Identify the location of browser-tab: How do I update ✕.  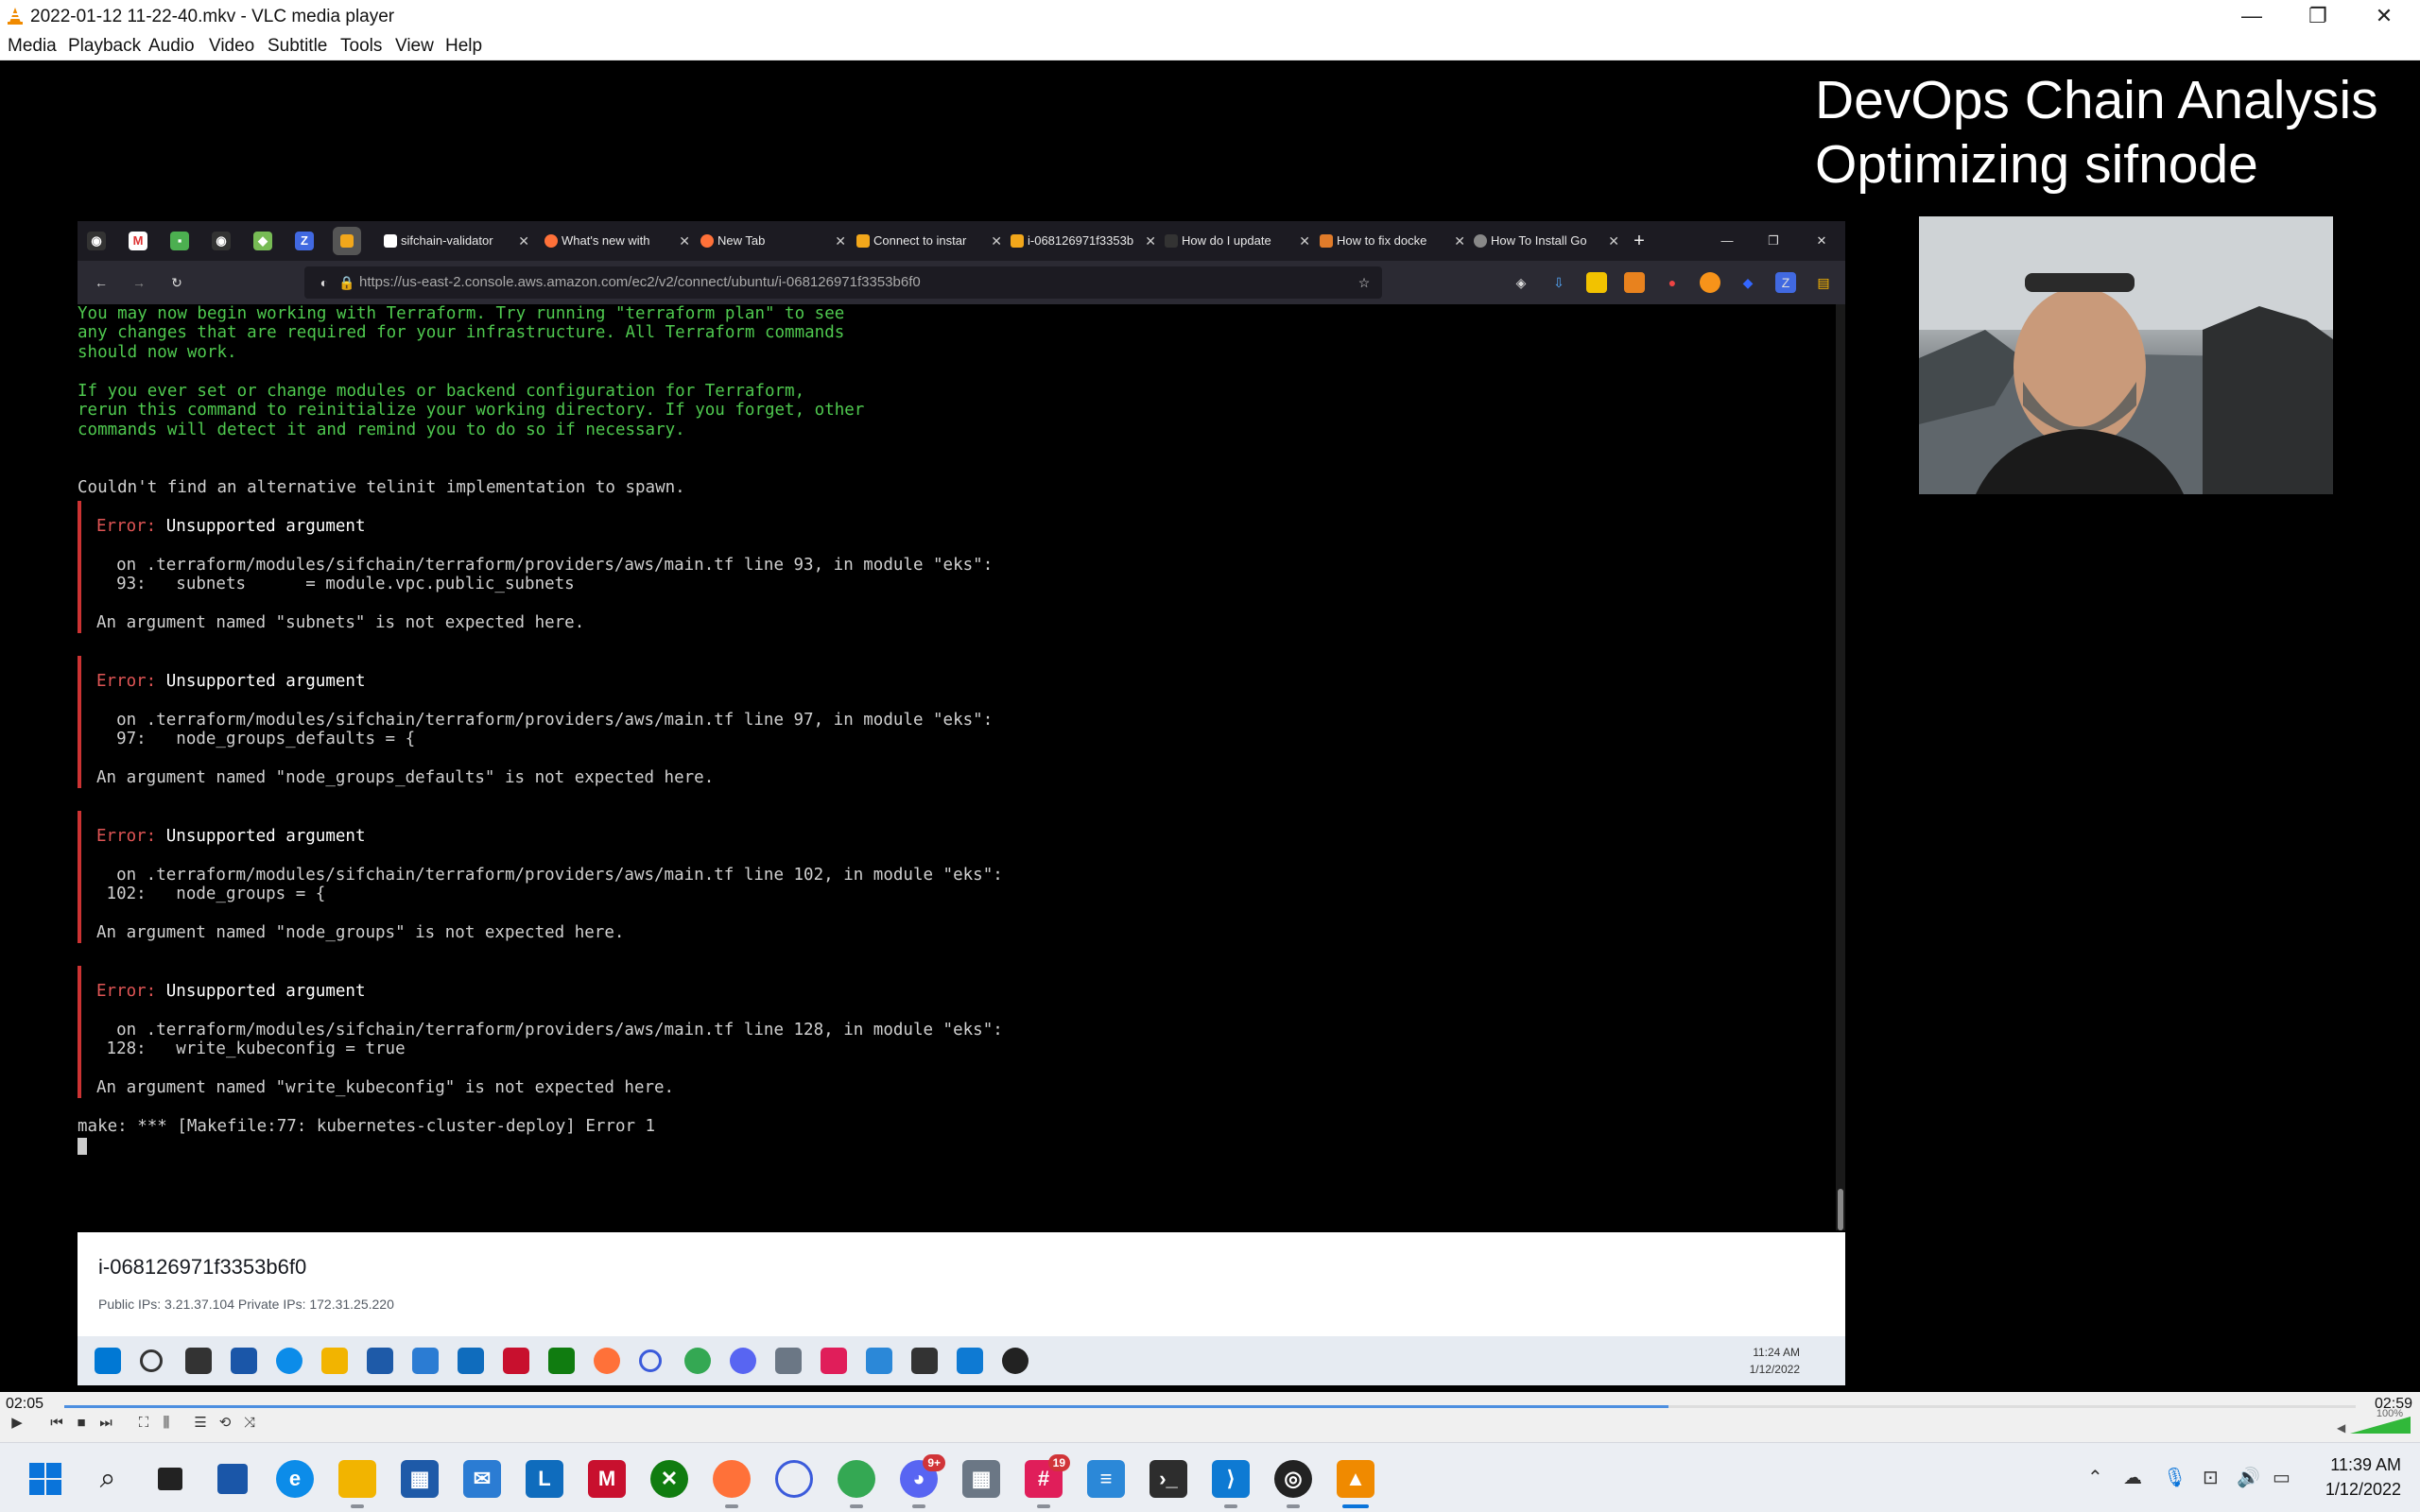
(1236, 241).